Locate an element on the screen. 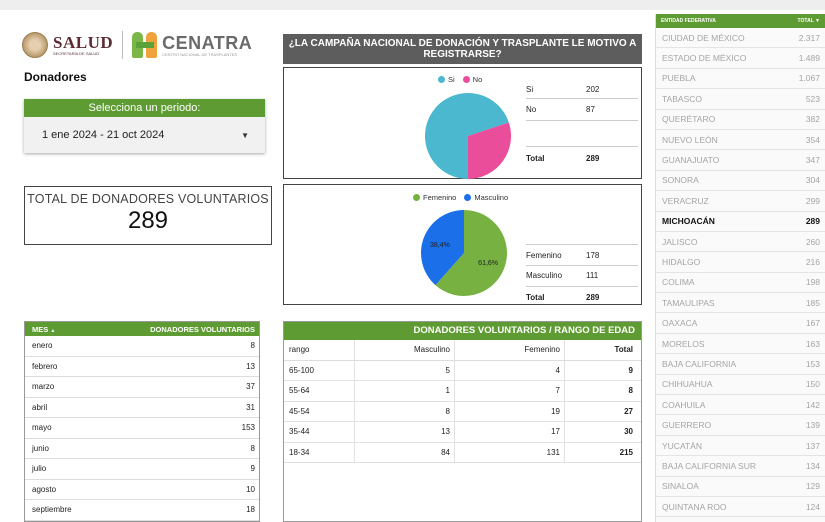 This screenshot has height=522, width=825. table-row: QUINTANA ROO 124 is located at coordinates (740, 507).